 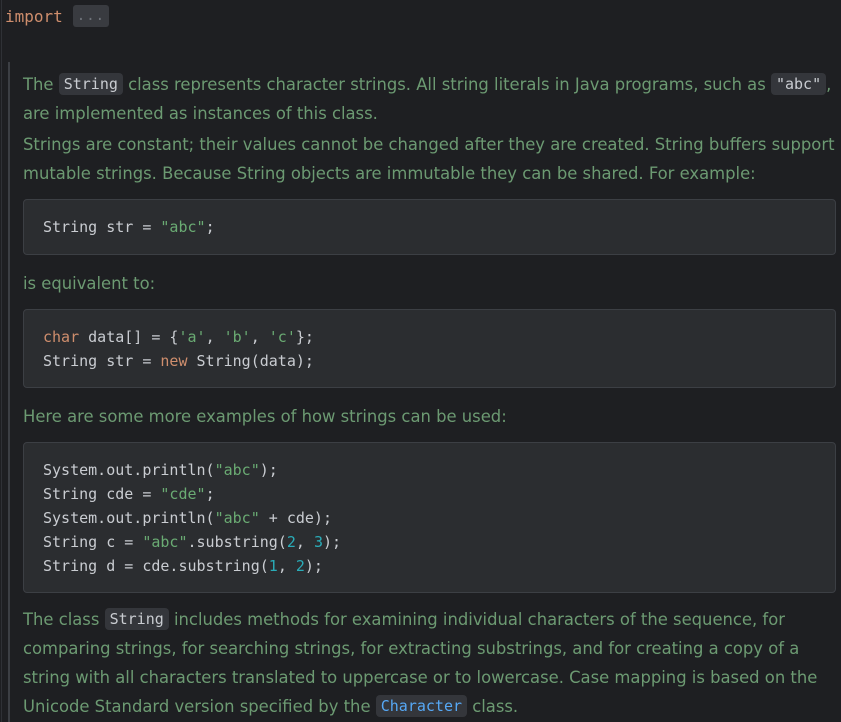 What do you see at coordinates (192, 542) in the screenshot?
I see `code-line: String c = "abc".substring(2, 3);` at bounding box center [192, 542].